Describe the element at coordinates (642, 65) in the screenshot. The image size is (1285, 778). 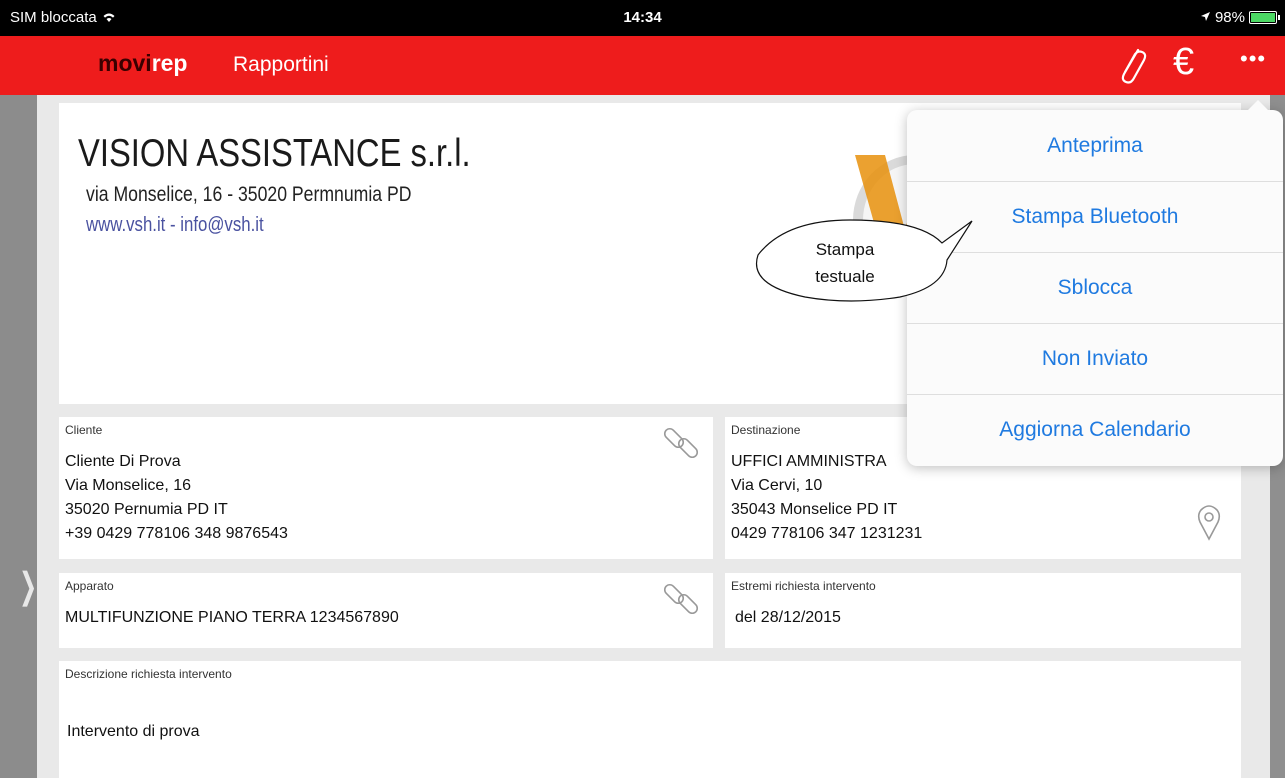
I see `nav-bar: movirep Rapportini € •••` at that location.